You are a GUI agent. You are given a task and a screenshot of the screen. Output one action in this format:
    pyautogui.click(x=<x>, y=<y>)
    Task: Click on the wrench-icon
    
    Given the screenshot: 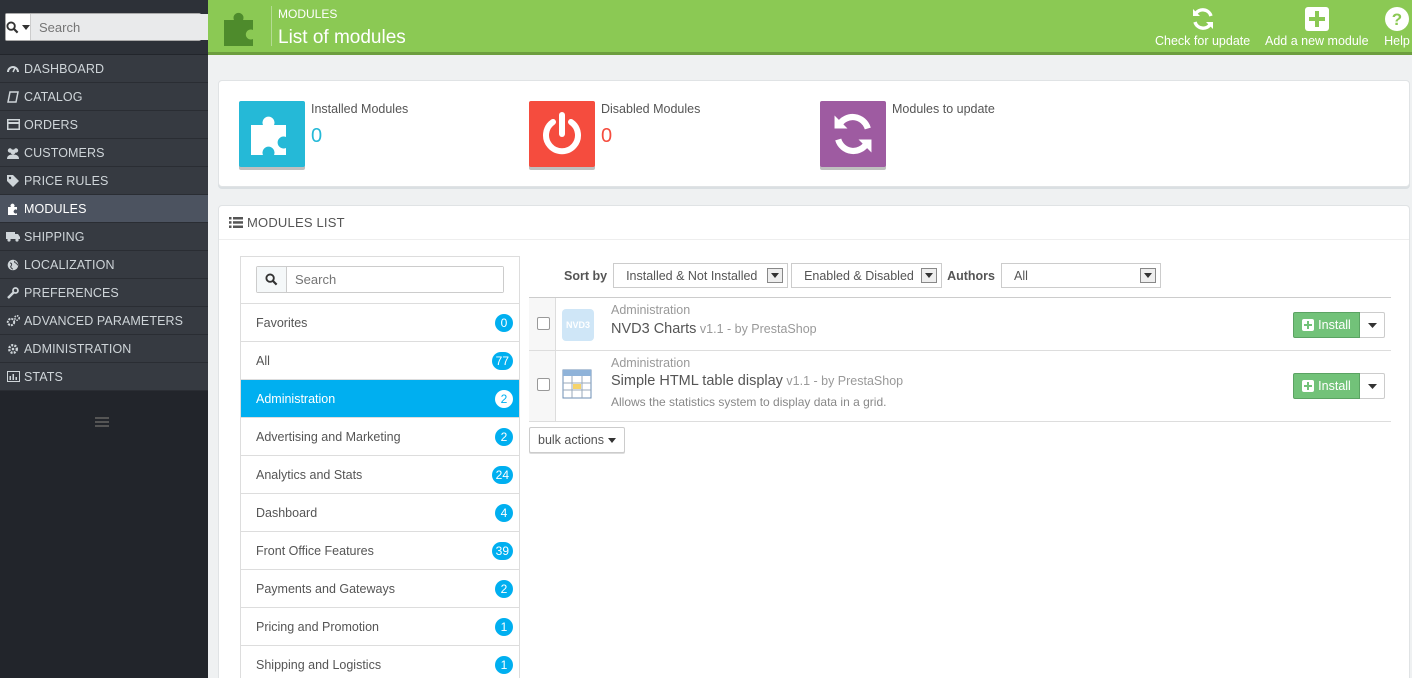 What is the action you would take?
    pyautogui.click(x=13, y=293)
    